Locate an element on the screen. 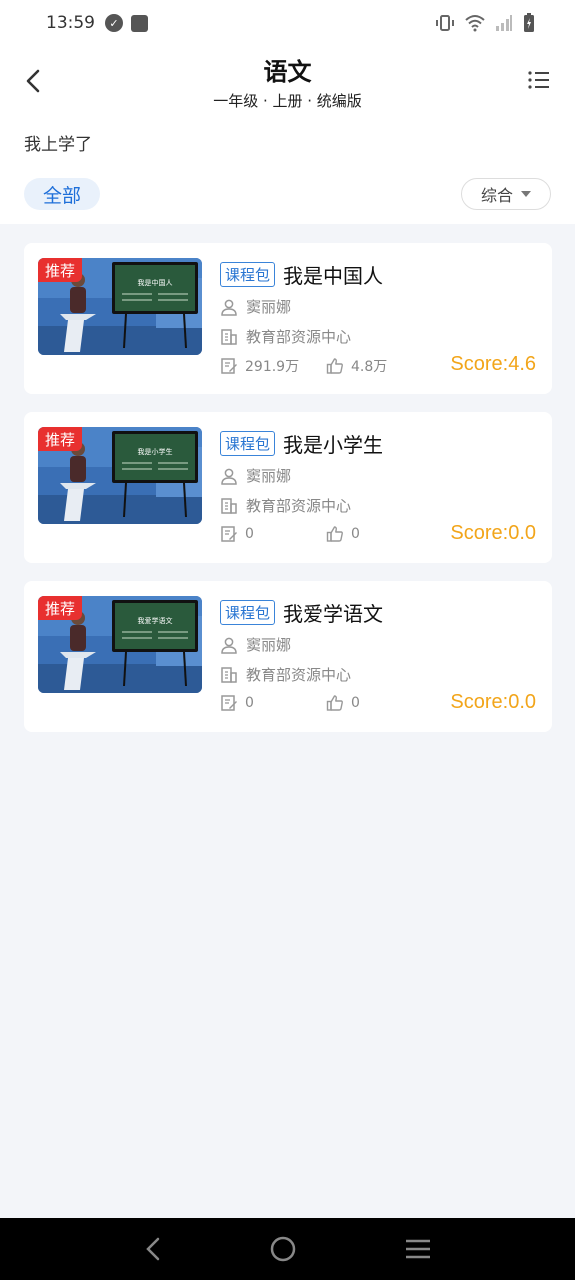  sort-dropdown: 综合 is located at coordinates (506, 194).